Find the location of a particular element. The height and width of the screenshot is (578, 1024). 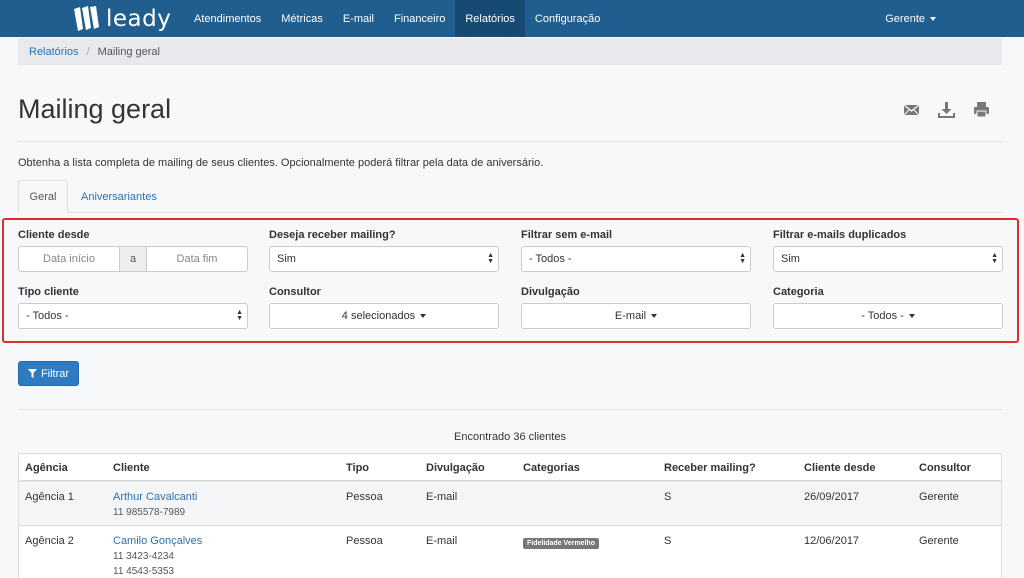

col-cliente: Cliente is located at coordinates (131, 468).